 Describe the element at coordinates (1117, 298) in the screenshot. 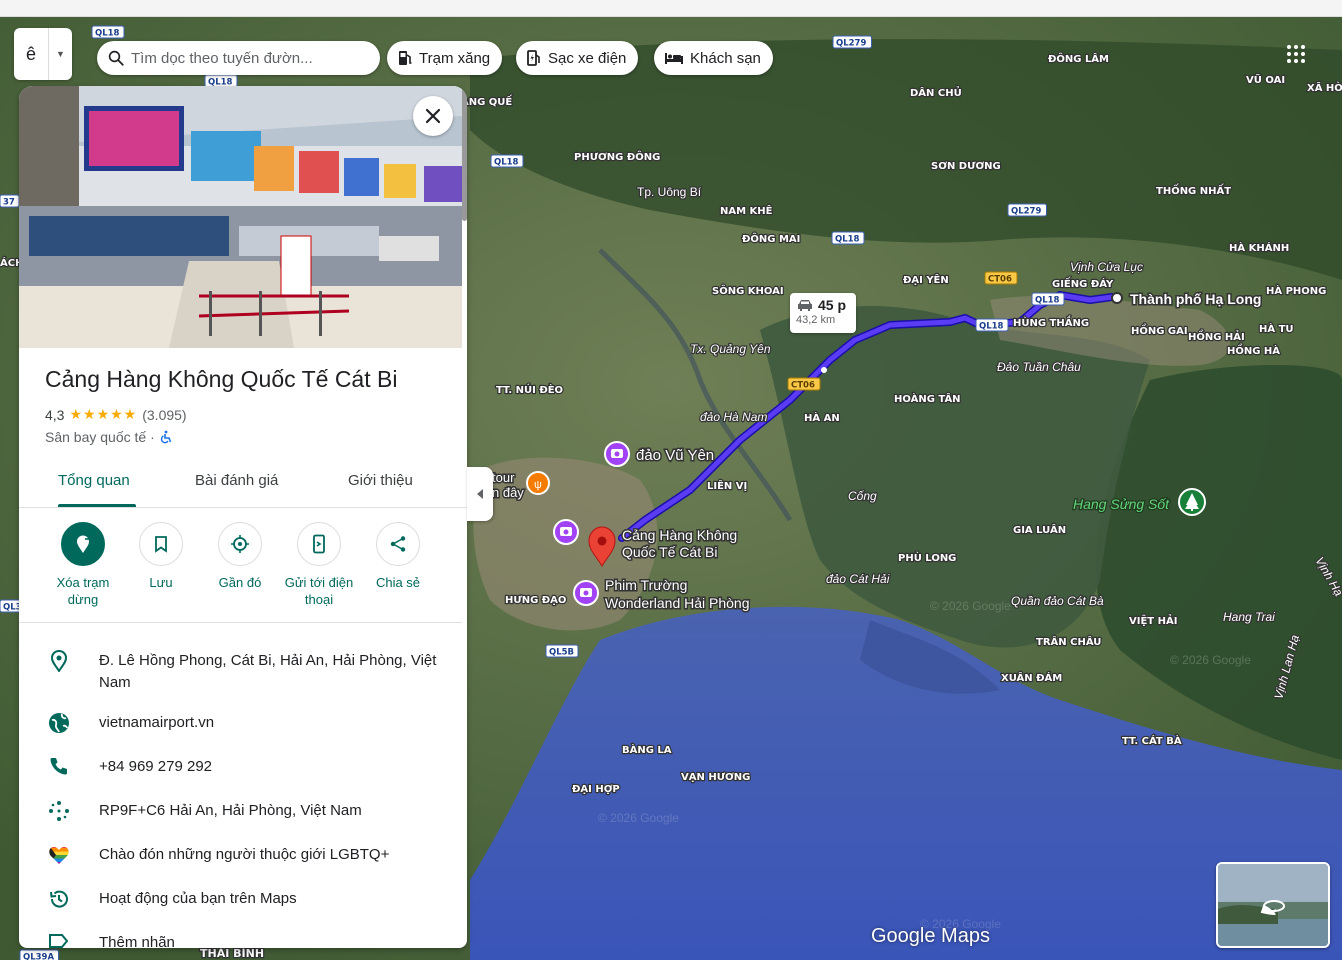

I see `destination-dot` at that location.